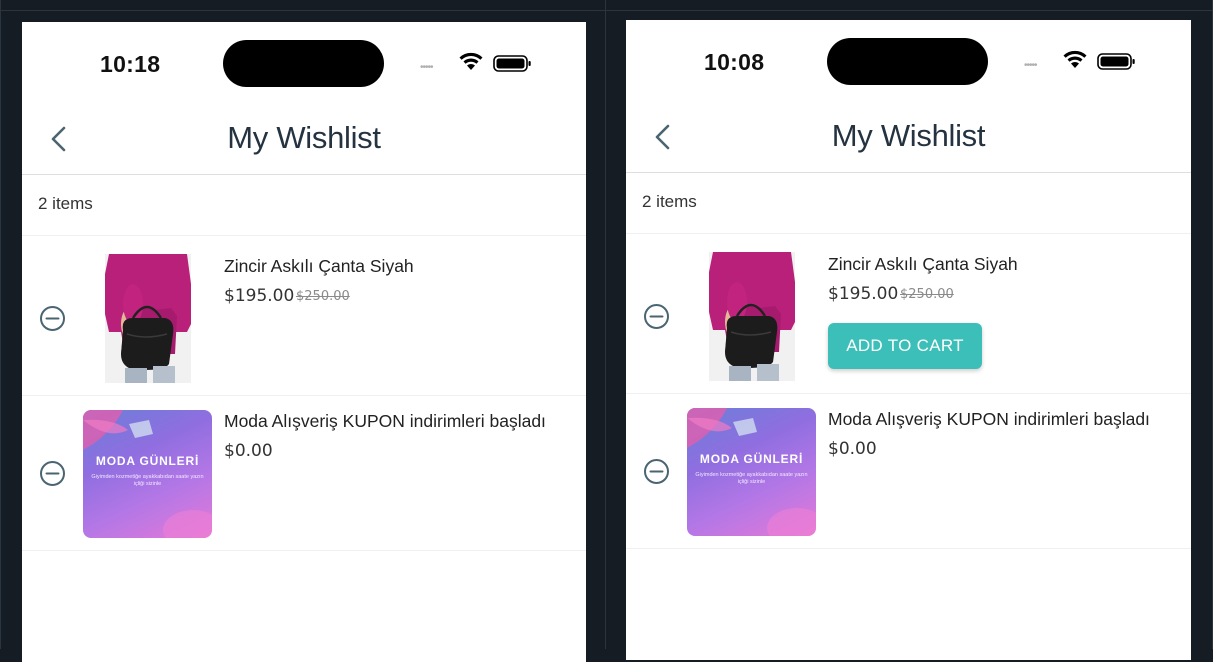 This screenshot has height=662, width=1213. I want to click on status-time: 10:18, so click(130, 64).